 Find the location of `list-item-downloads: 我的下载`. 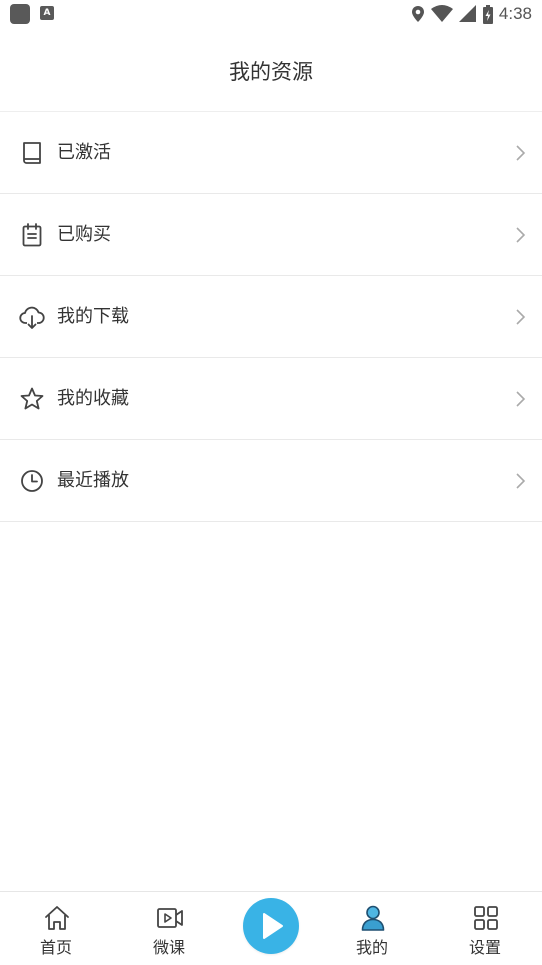

list-item-downloads: 我的下载 is located at coordinates (271, 317).